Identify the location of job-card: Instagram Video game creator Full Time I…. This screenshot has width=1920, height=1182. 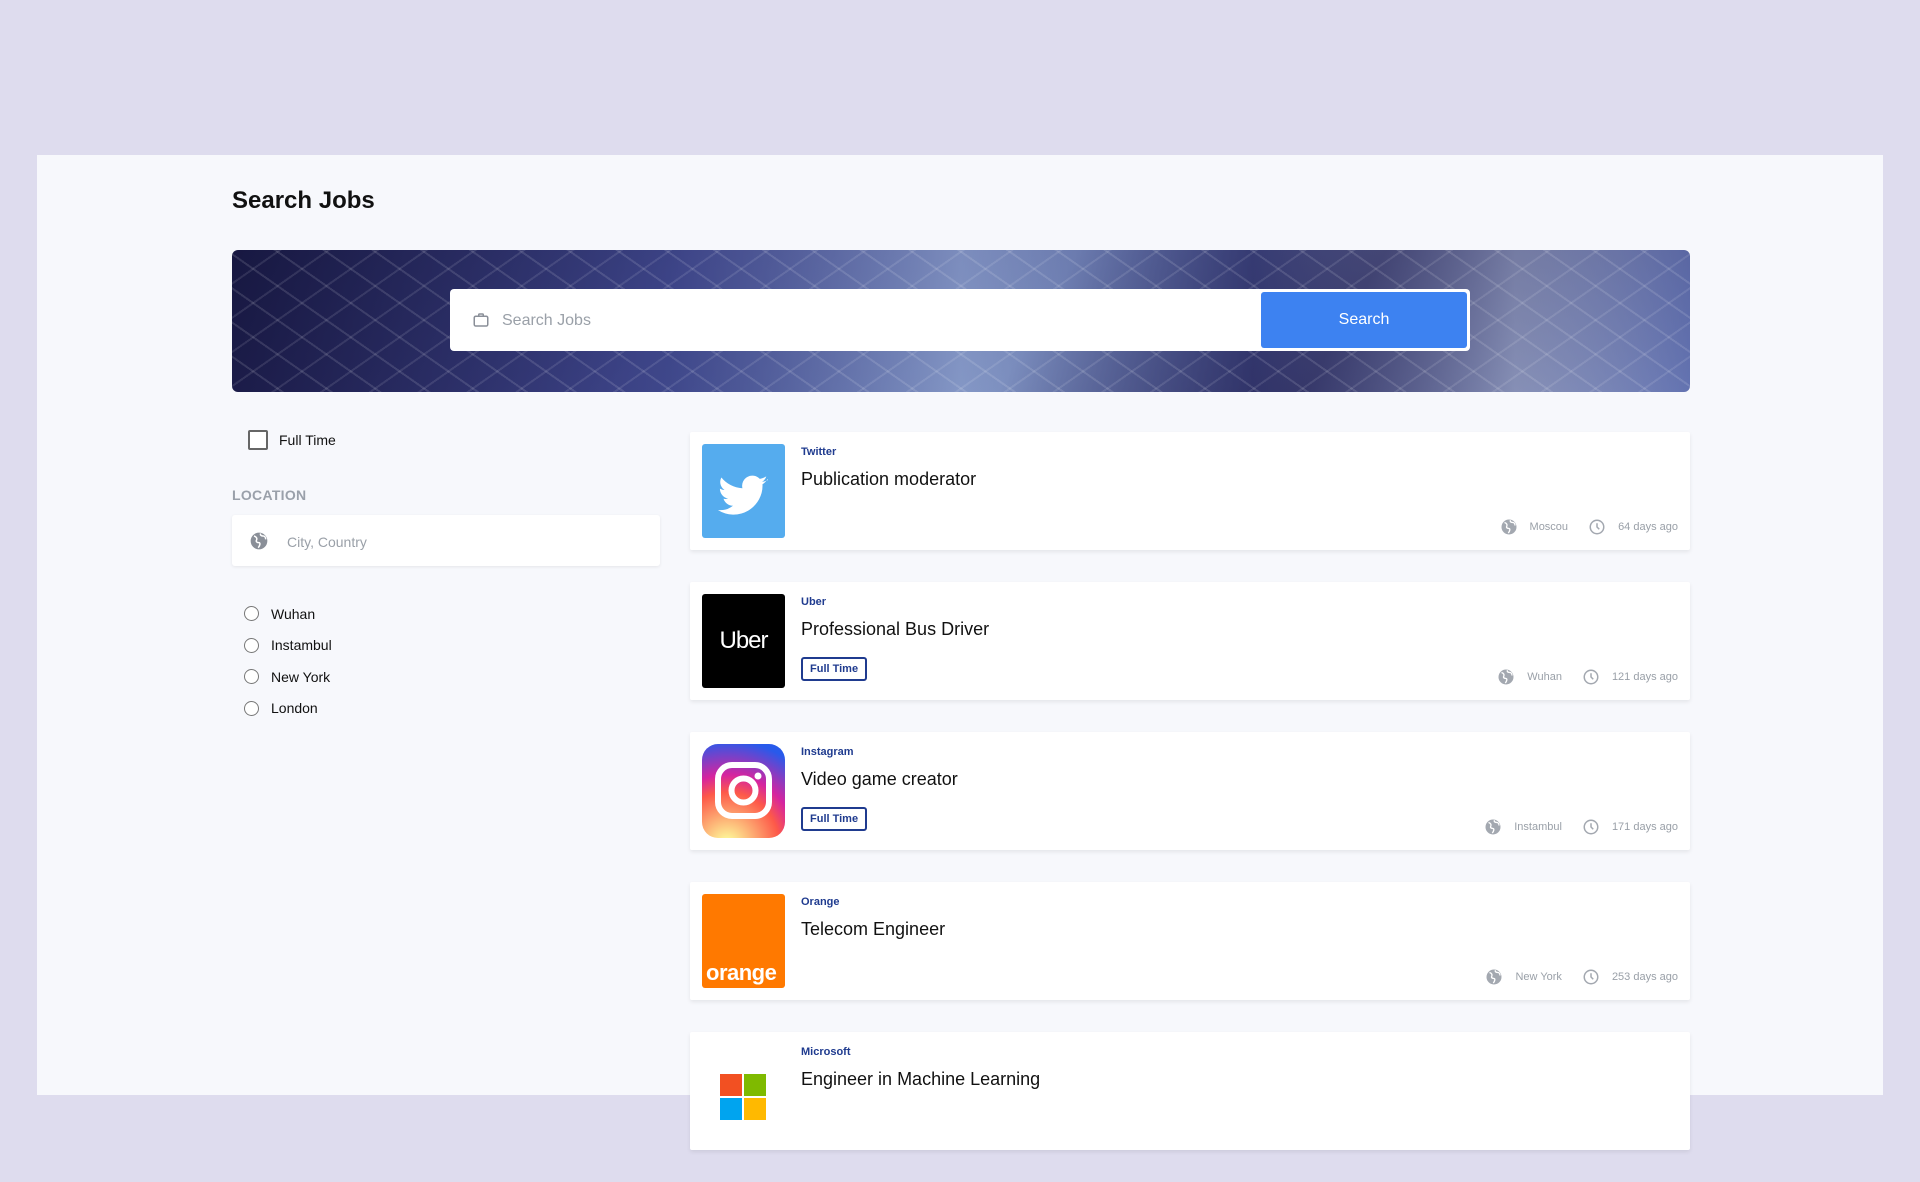
(1190, 791).